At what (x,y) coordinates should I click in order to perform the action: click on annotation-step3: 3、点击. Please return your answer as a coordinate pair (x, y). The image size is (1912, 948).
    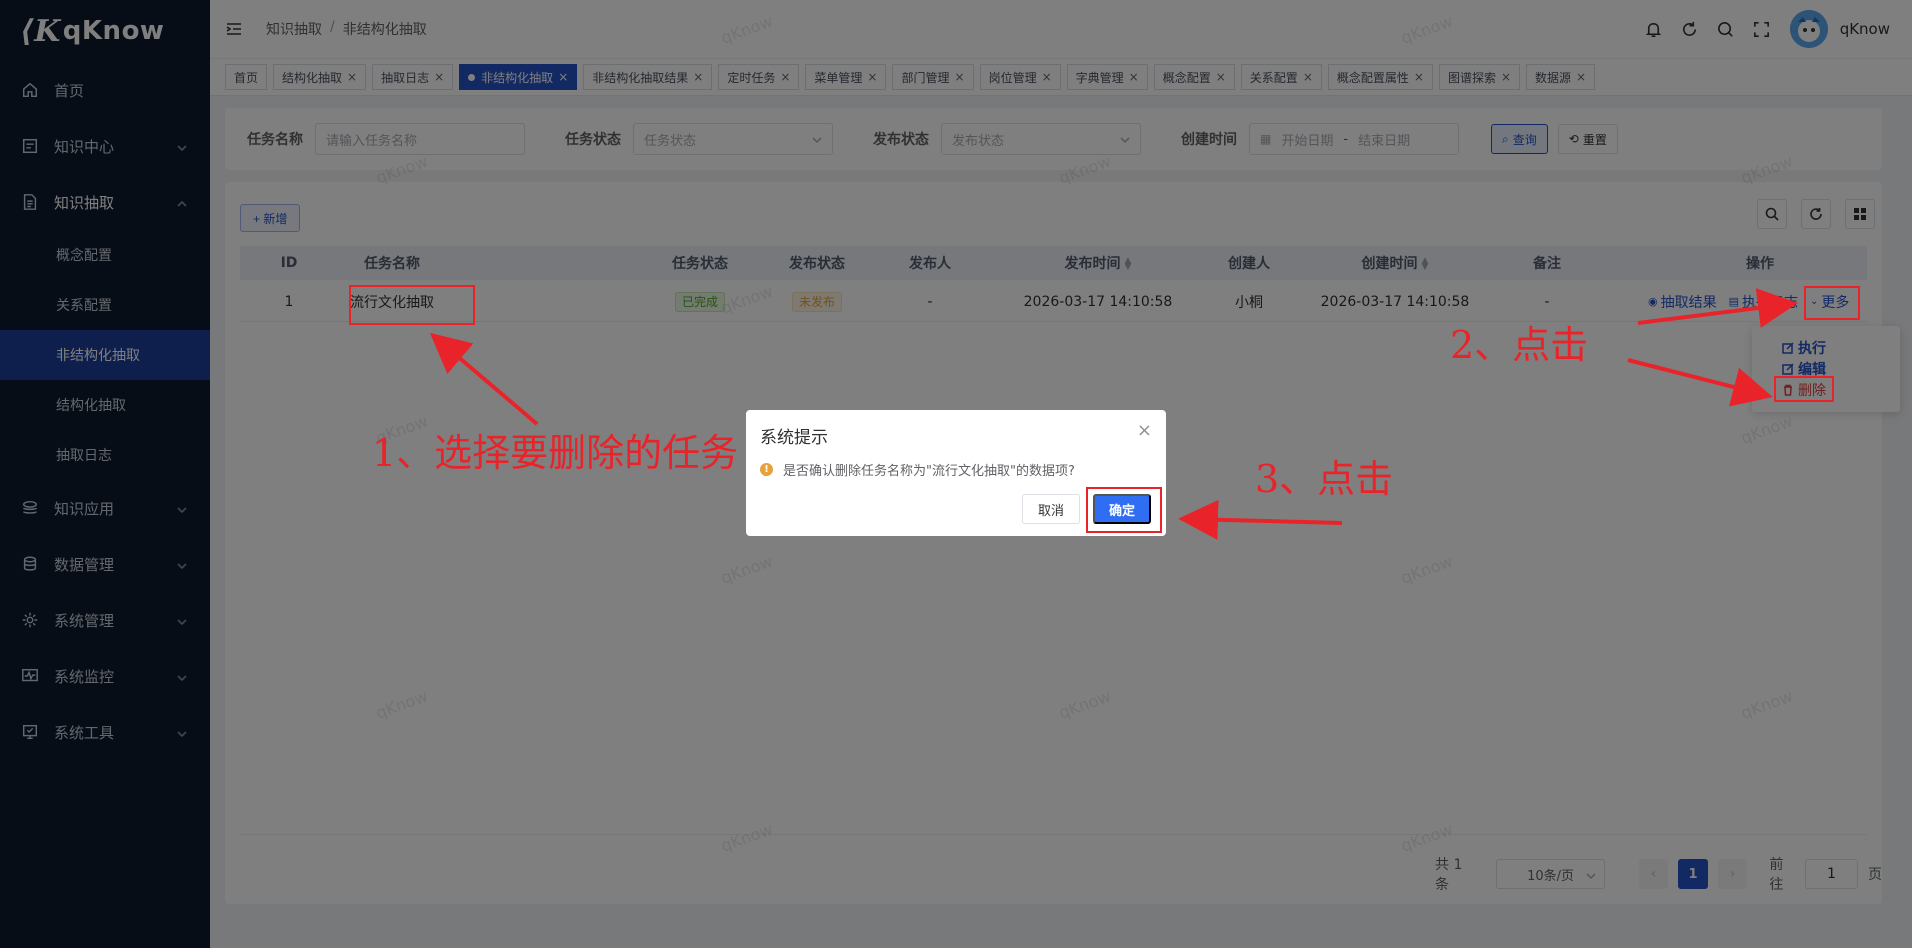
    Looking at the image, I should click on (1324, 479).